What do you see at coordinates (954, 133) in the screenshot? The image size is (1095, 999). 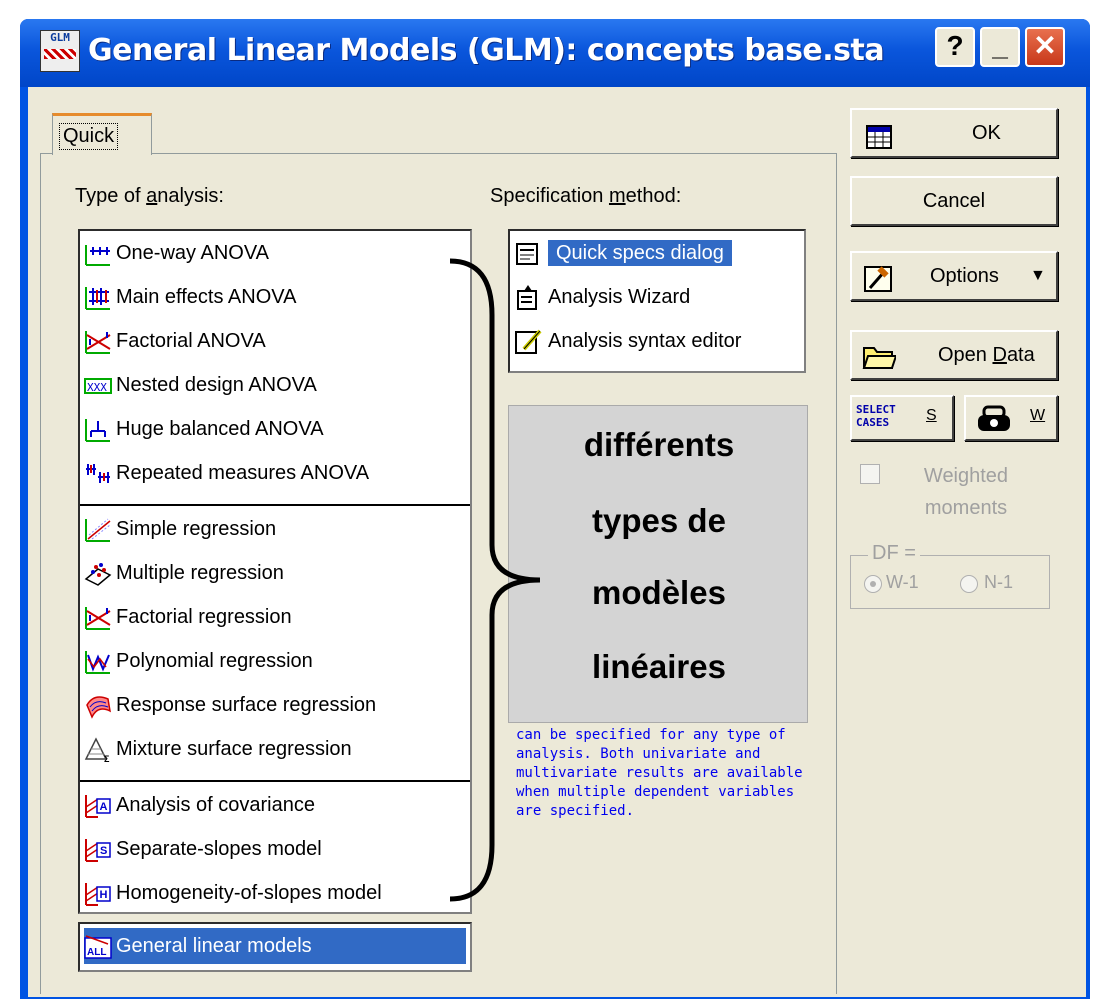 I see `ok-button: OK` at bounding box center [954, 133].